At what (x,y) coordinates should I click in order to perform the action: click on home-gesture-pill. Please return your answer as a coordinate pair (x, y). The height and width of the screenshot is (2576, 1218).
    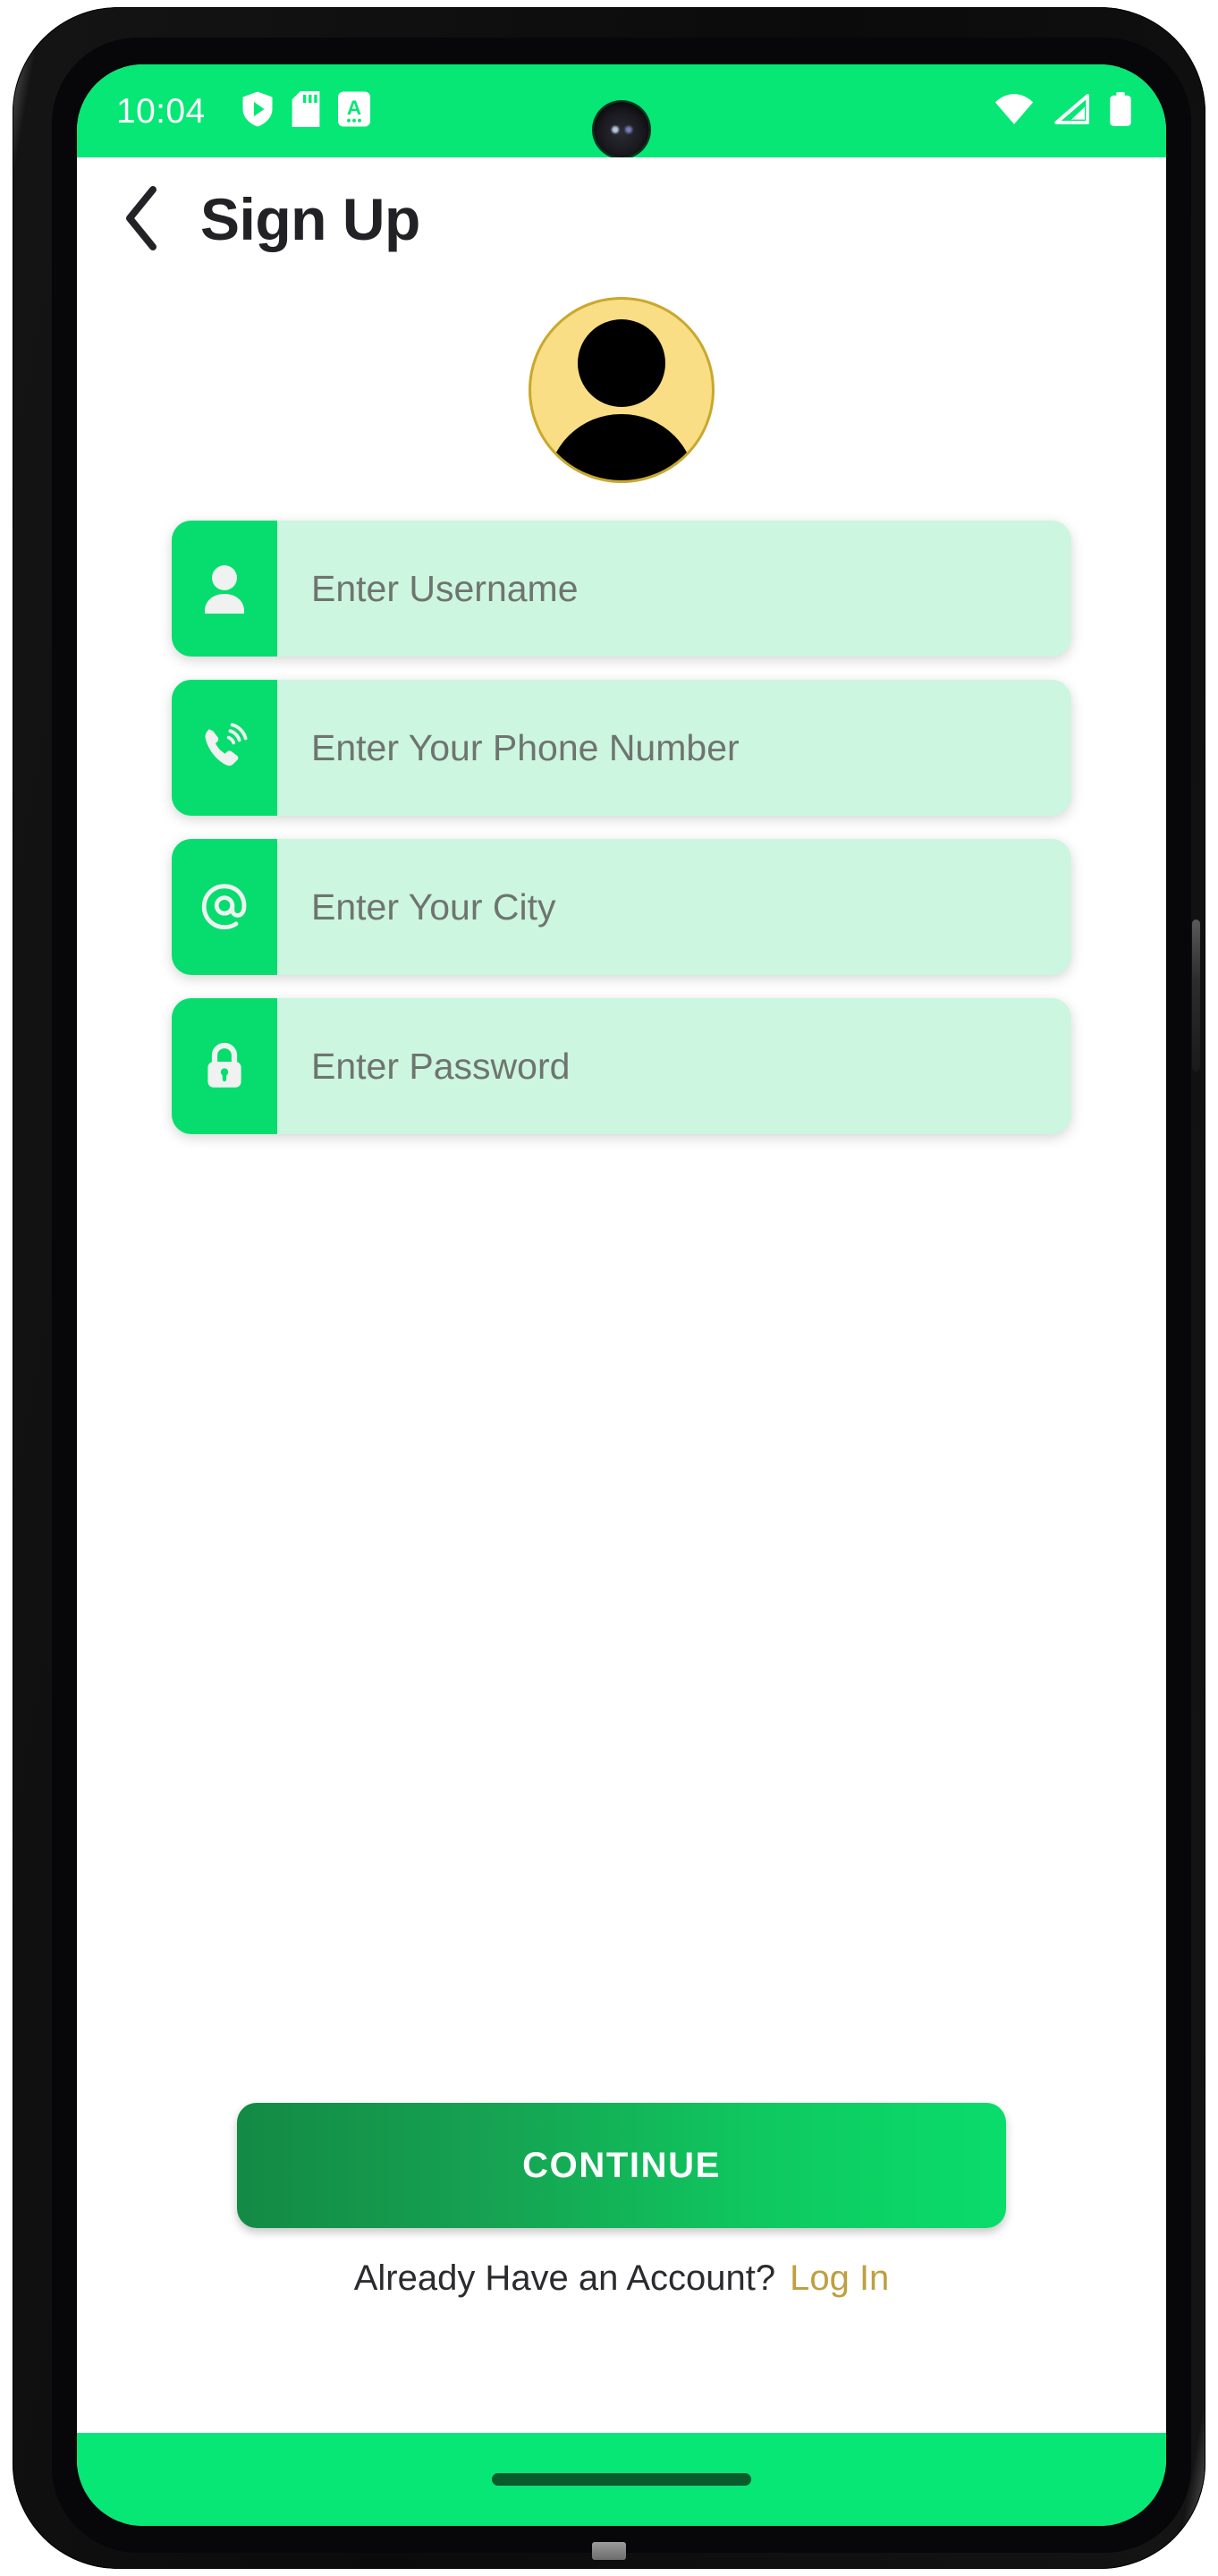
    Looking at the image, I should click on (621, 2479).